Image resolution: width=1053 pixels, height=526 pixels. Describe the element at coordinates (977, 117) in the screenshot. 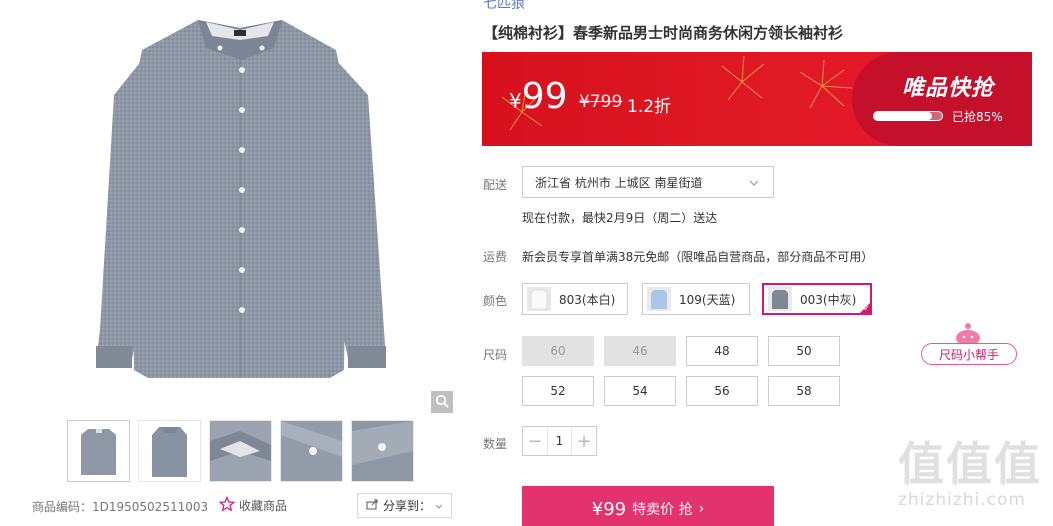

I see `sold-progress-label: 已抢85%` at that location.